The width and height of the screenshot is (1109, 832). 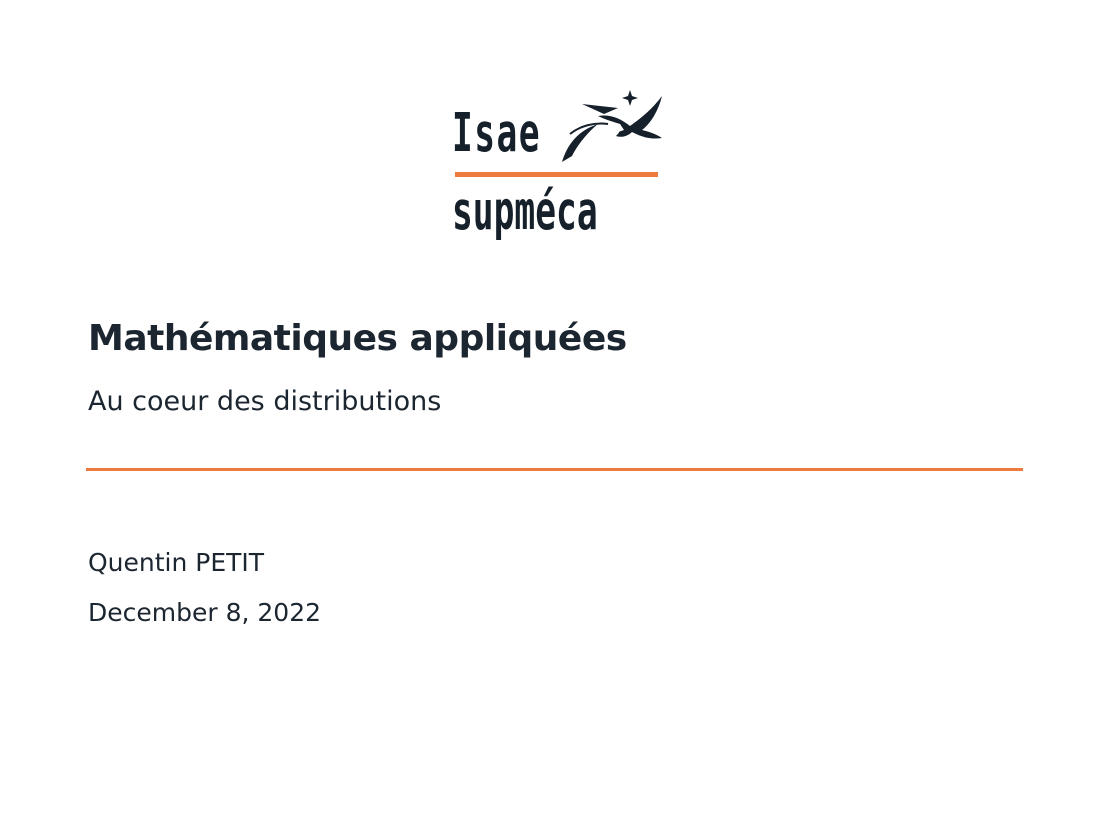 What do you see at coordinates (265, 401) in the screenshot?
I see `slide-subtitle: Au coeur des distributions` at bounding box center [265, 401].